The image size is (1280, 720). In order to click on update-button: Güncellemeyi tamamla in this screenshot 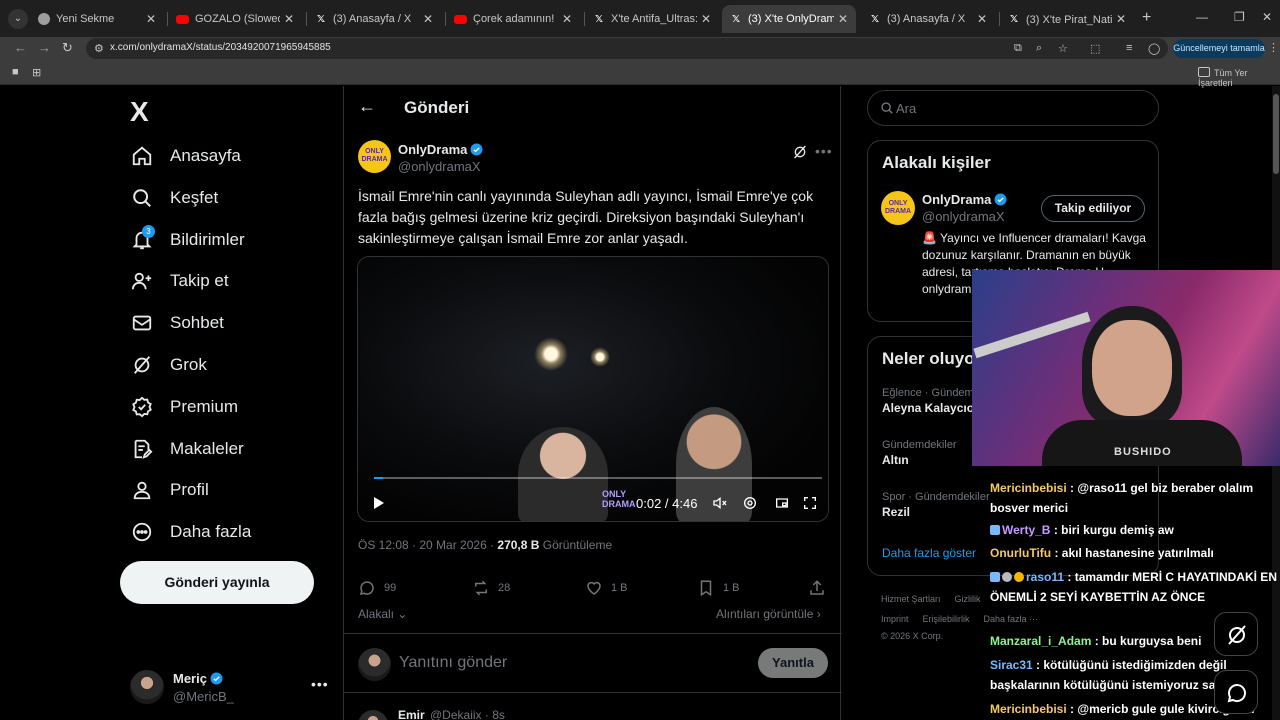, I will do `click(1219, 48)`.